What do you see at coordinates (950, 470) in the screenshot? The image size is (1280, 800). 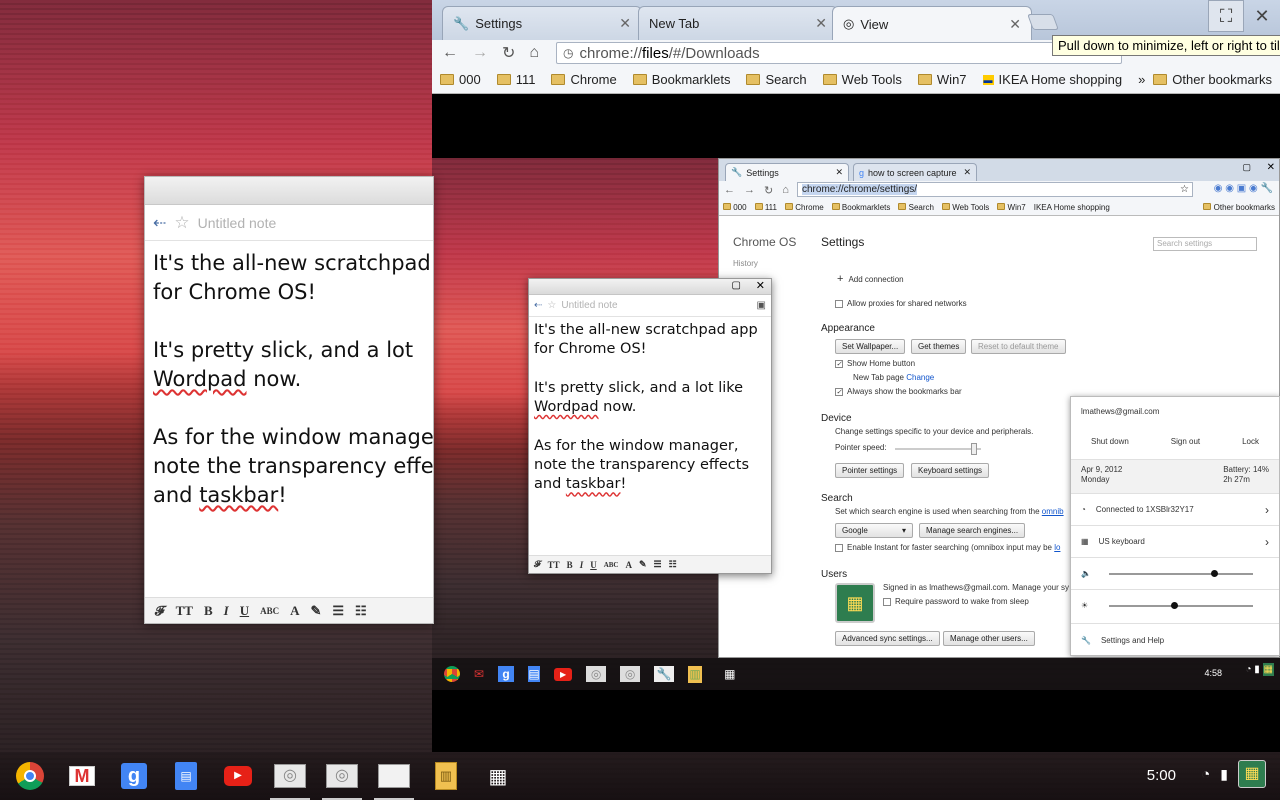 I see `keyboard-settings-button: Keyboard settings` at bounding box center [950, 470].